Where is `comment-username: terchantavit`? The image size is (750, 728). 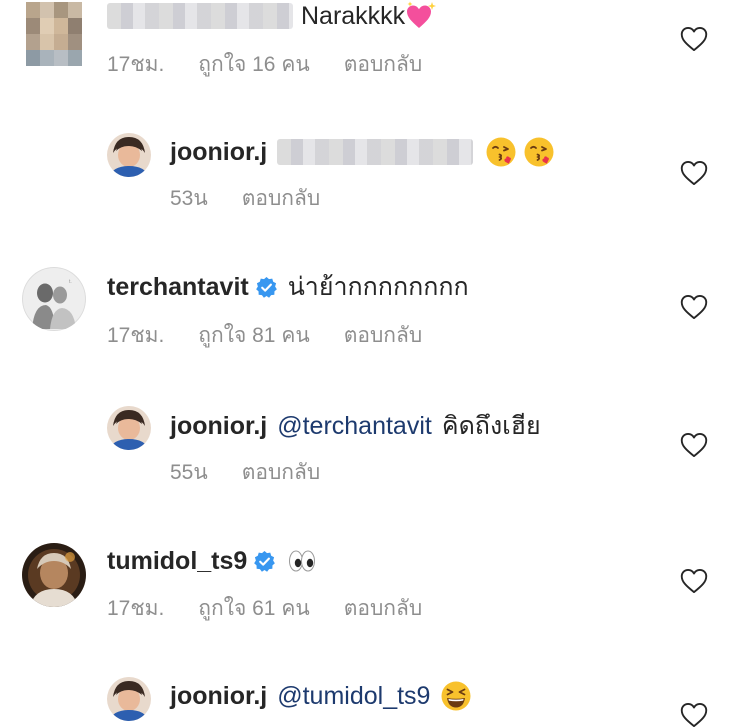
comment-username: terchantavit is located at coordinates (178, 287).